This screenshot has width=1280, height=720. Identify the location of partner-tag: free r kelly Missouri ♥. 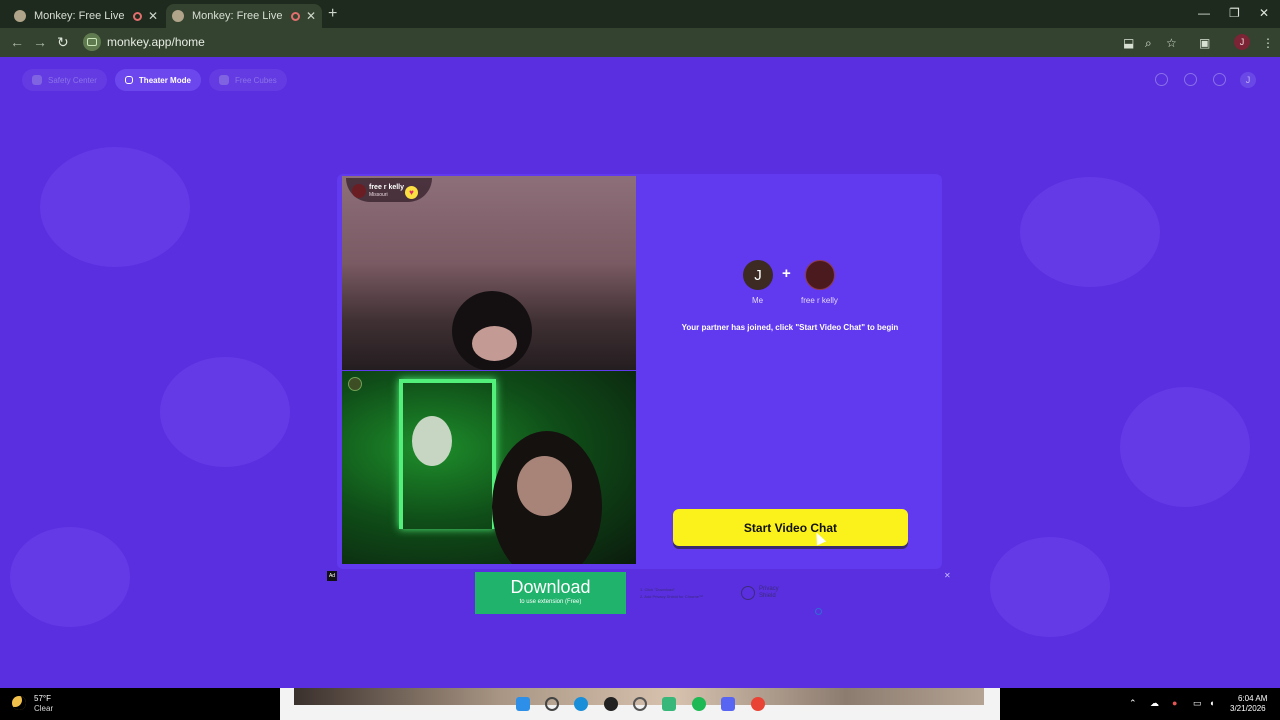
(389, 190).